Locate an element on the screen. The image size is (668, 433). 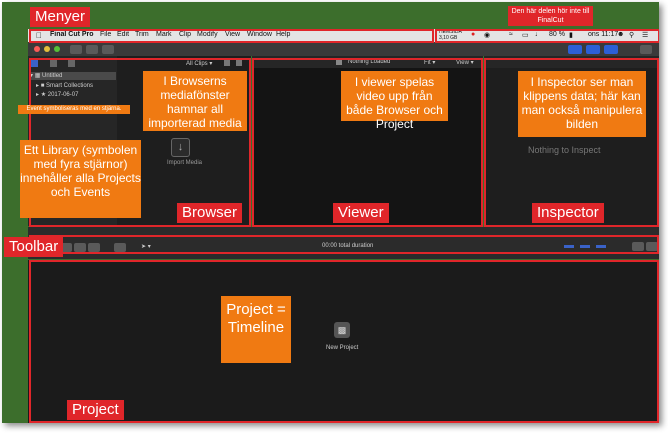
system-menu-highlight-box is located at coordinates (547, 36).